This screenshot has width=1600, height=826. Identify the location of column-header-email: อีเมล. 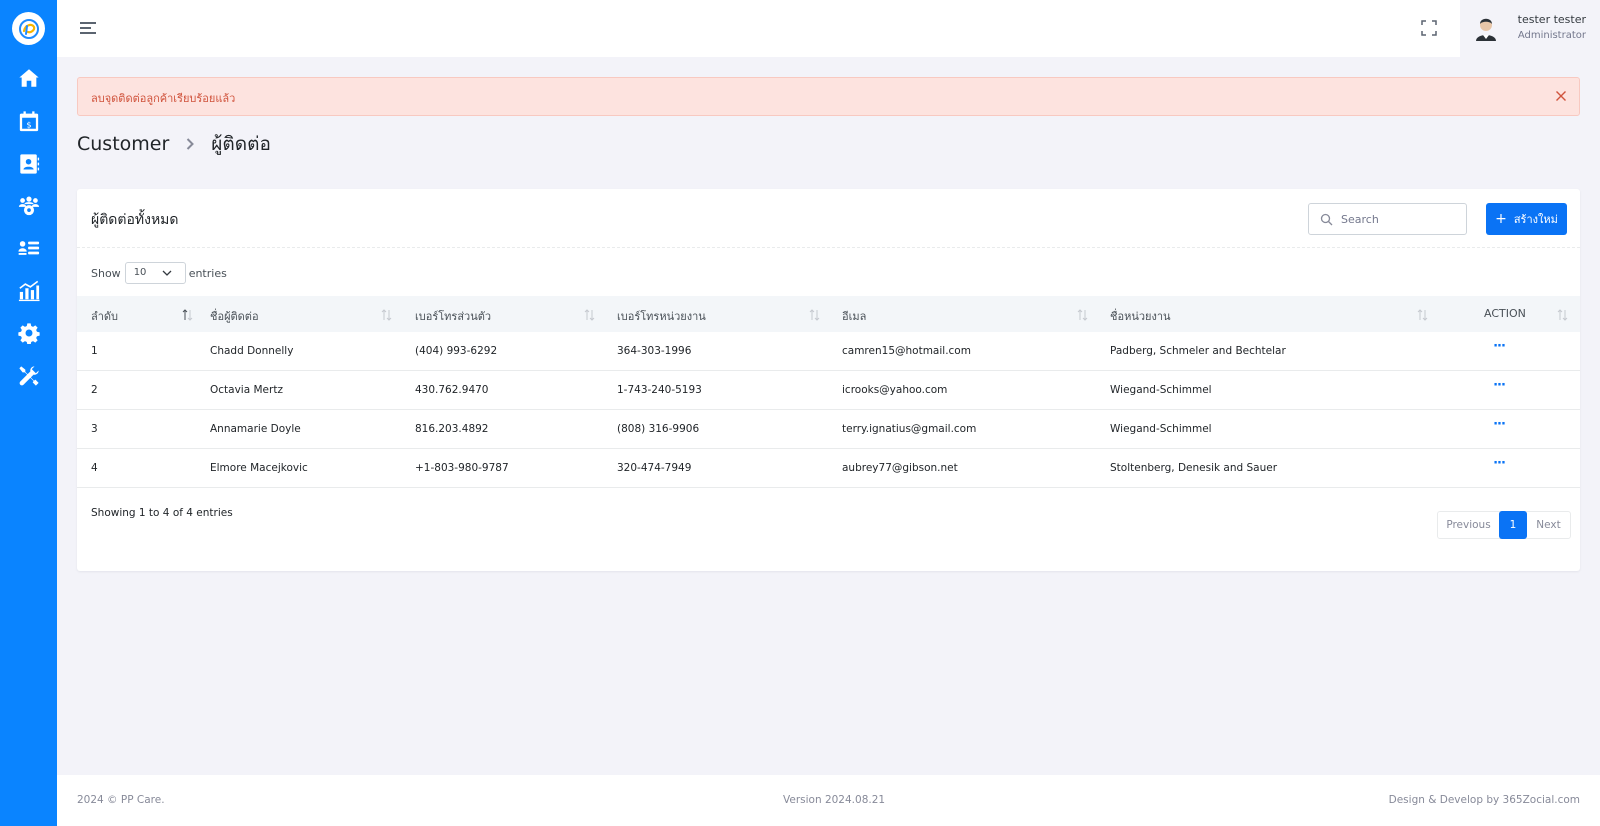
(854, 316).